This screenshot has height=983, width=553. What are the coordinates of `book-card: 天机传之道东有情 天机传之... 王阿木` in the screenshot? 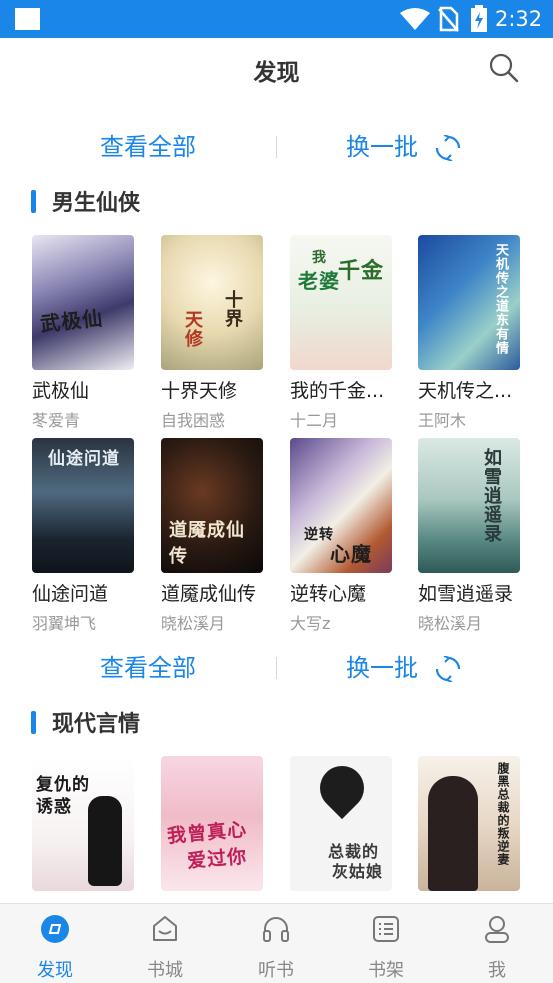 It's located at (470, 333).